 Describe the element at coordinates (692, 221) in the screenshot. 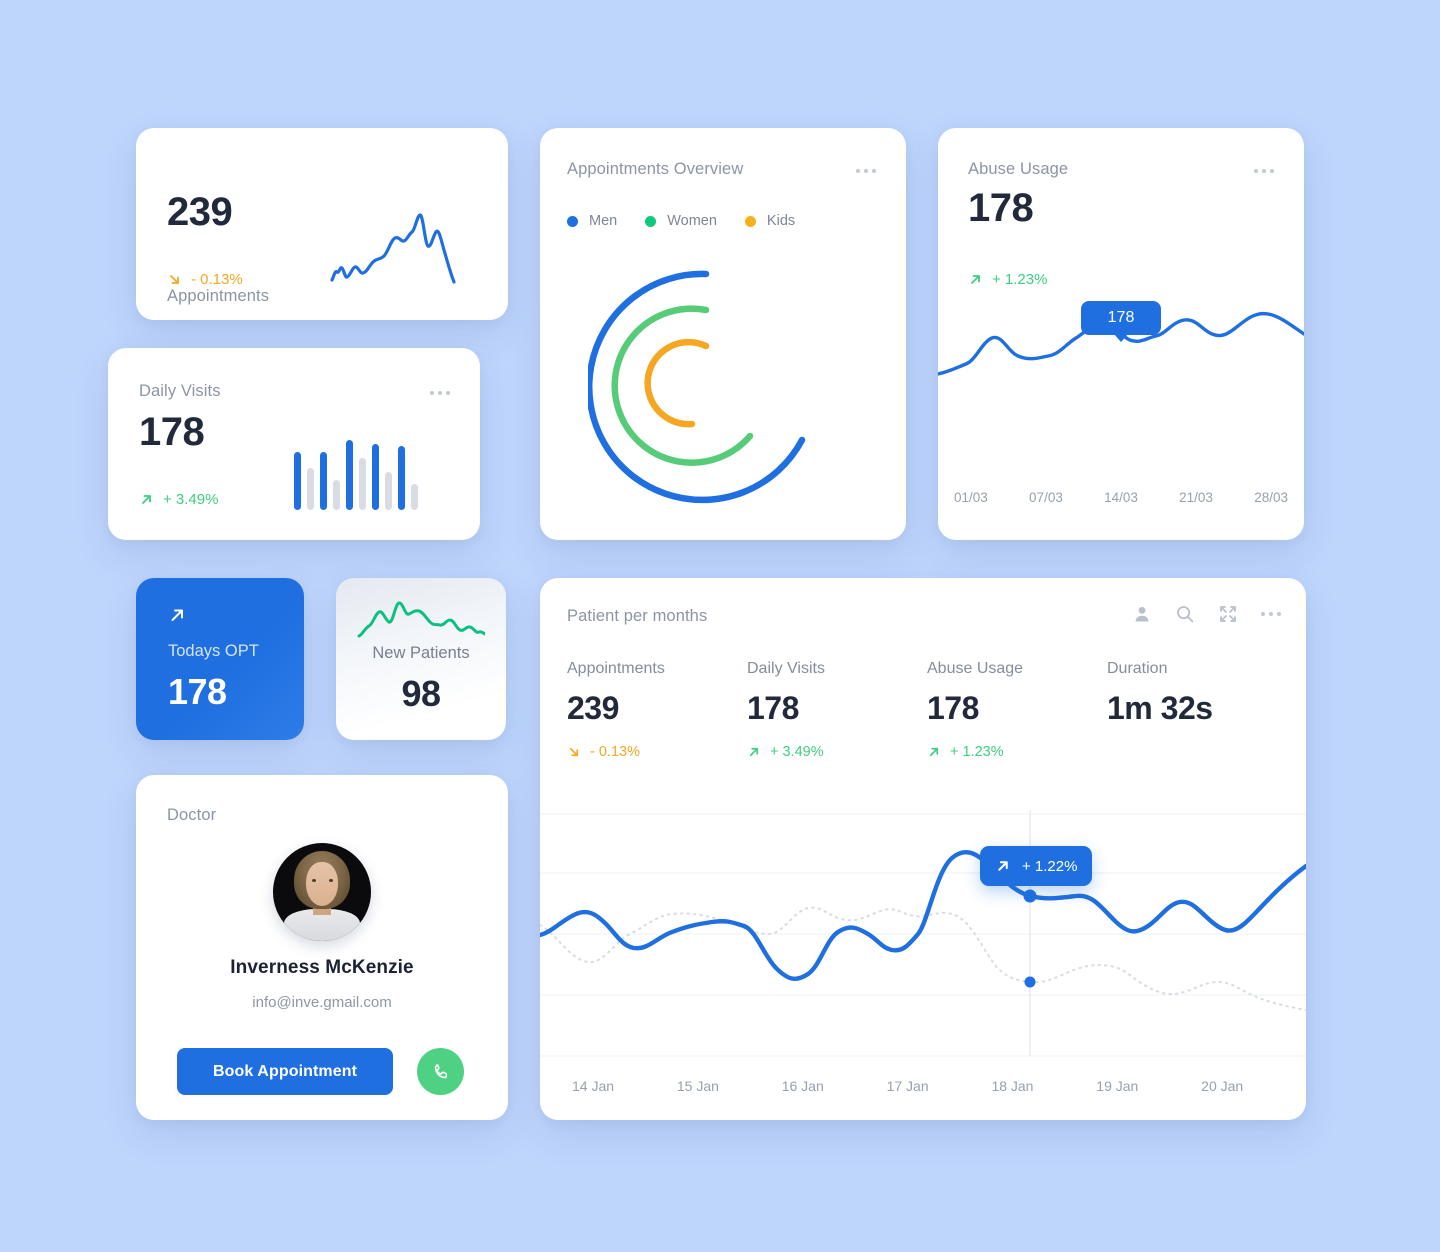

I see `legend-label: Women` at that location.